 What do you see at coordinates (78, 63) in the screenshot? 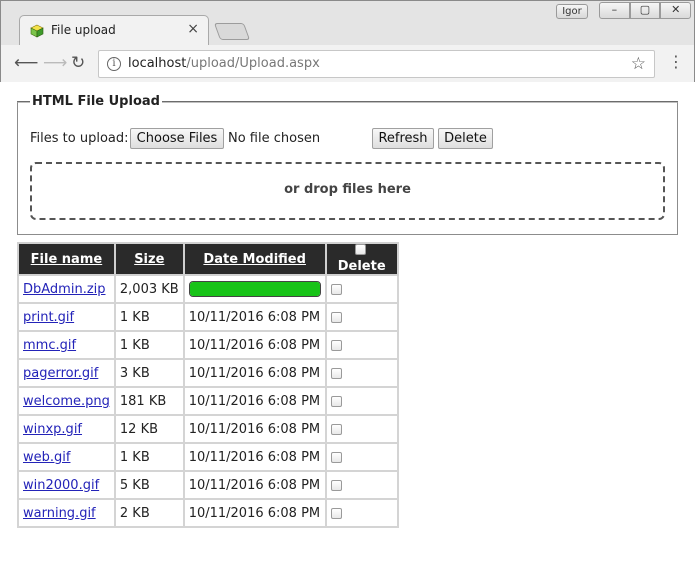
I see `reload-icon: ↻` at bounding box center [78, 63].